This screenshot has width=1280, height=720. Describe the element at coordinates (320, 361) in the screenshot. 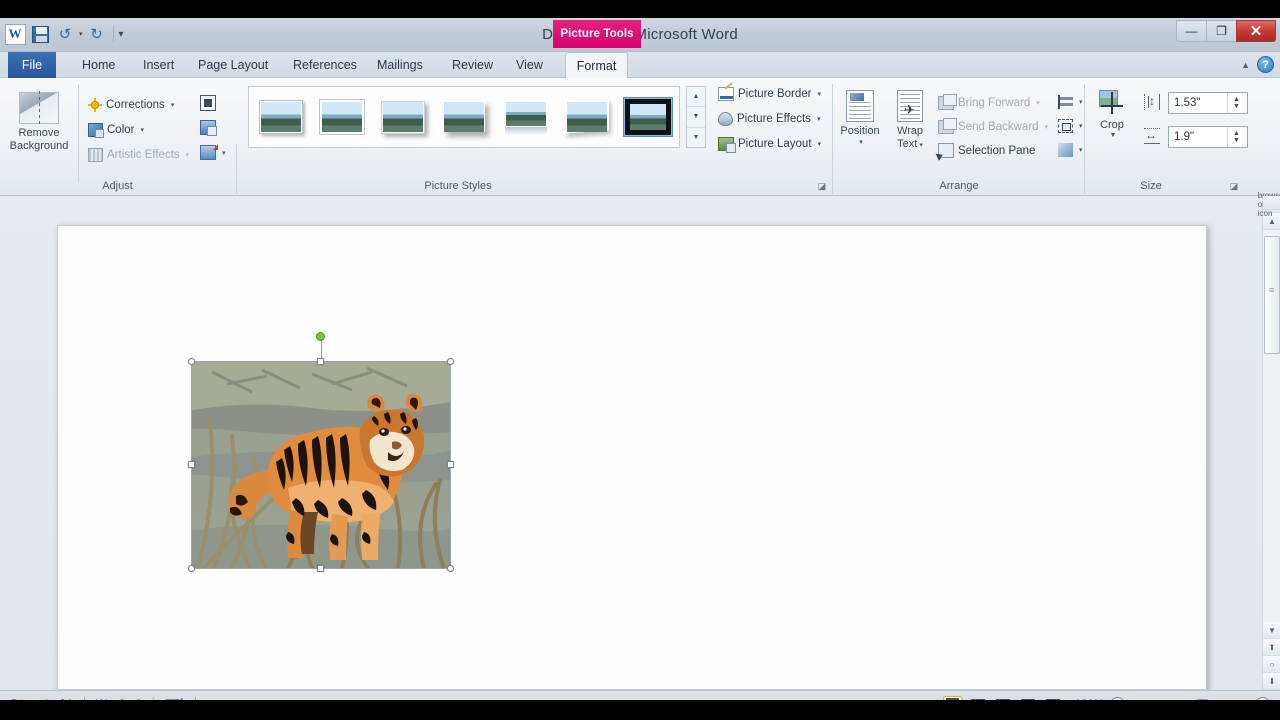

I see `resize-handle-top-center` at that location.